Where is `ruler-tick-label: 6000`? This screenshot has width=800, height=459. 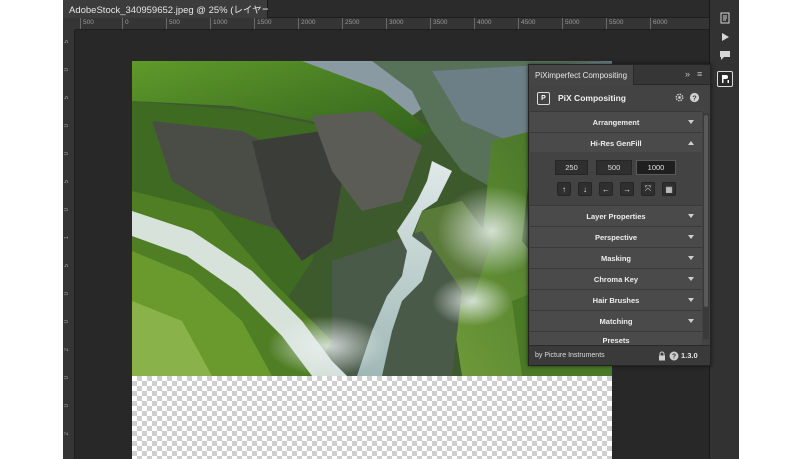 ruler-tick-label: 6000 is located at coordinates (658, 23).